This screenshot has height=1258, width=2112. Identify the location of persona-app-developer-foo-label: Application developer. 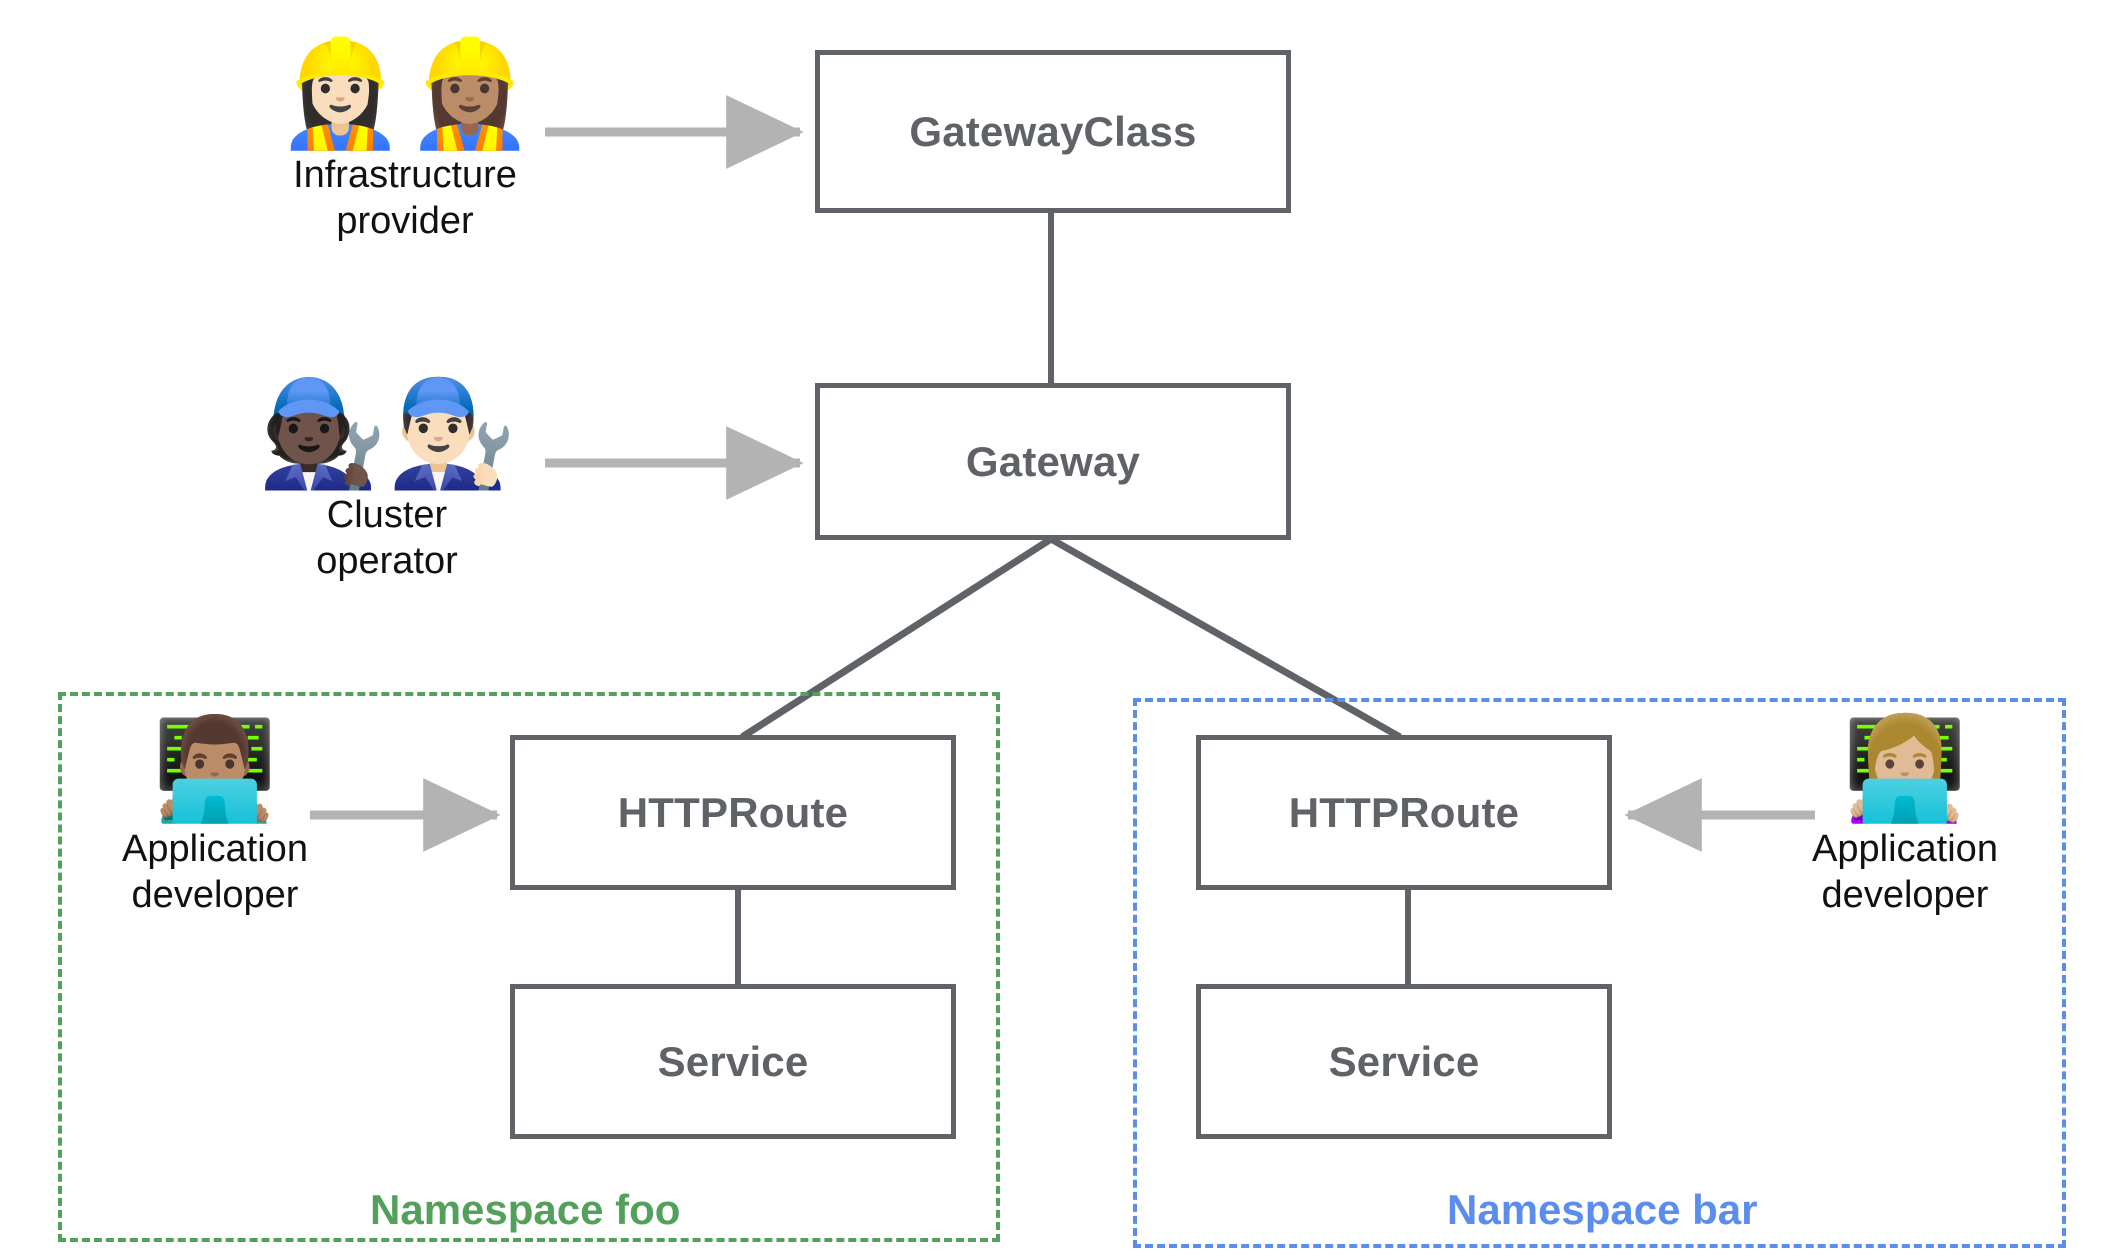
(215, 872).